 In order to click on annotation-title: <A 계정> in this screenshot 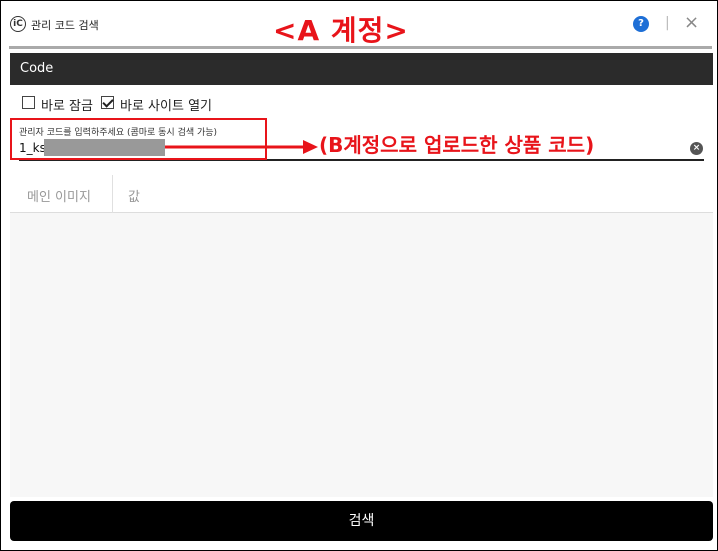, I will do `click(341, 30)`.